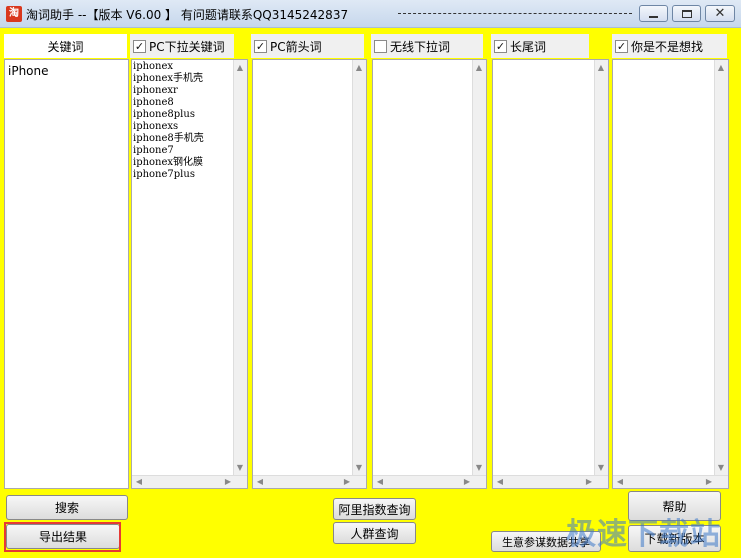 The image size is (741, 558). I want to click on column-header-pc-arrow: ✓ PC箭头词, so click(307, 46).